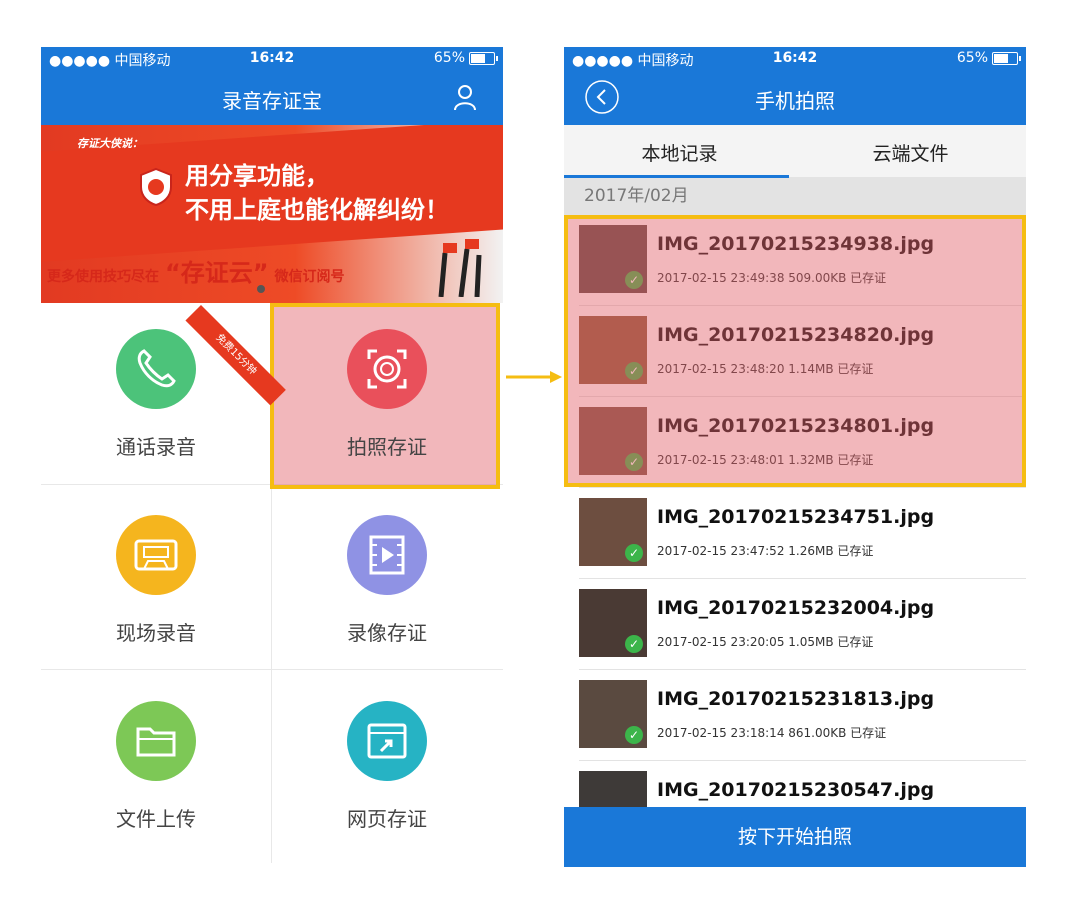 This screenshot has height=915, width=1080. I want to click on phone-icon, so click(156, 369).